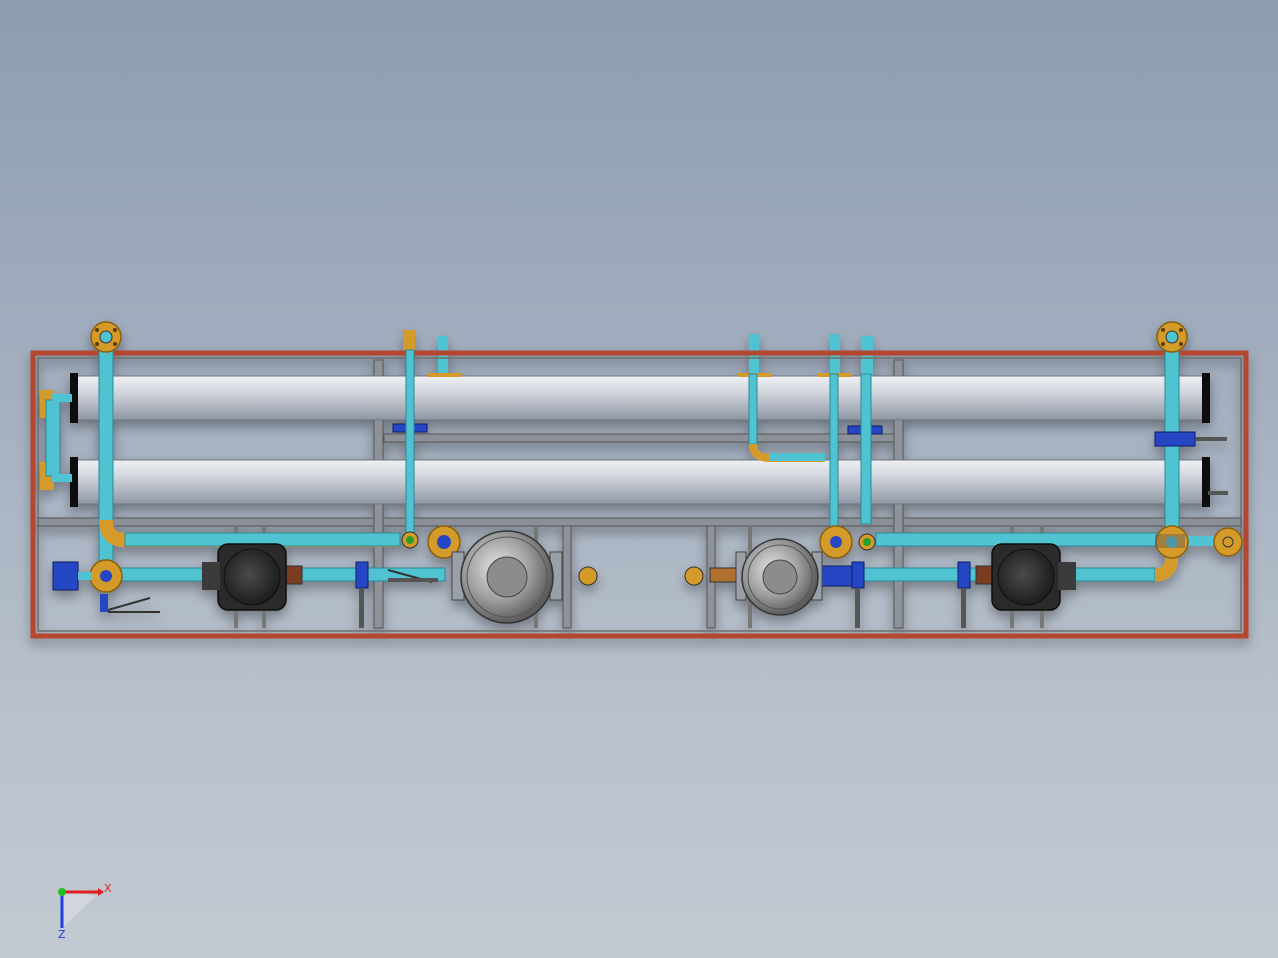 This screenshot has width=1278, height=958. I want to click on pump-motor-left, so click(244, 577).